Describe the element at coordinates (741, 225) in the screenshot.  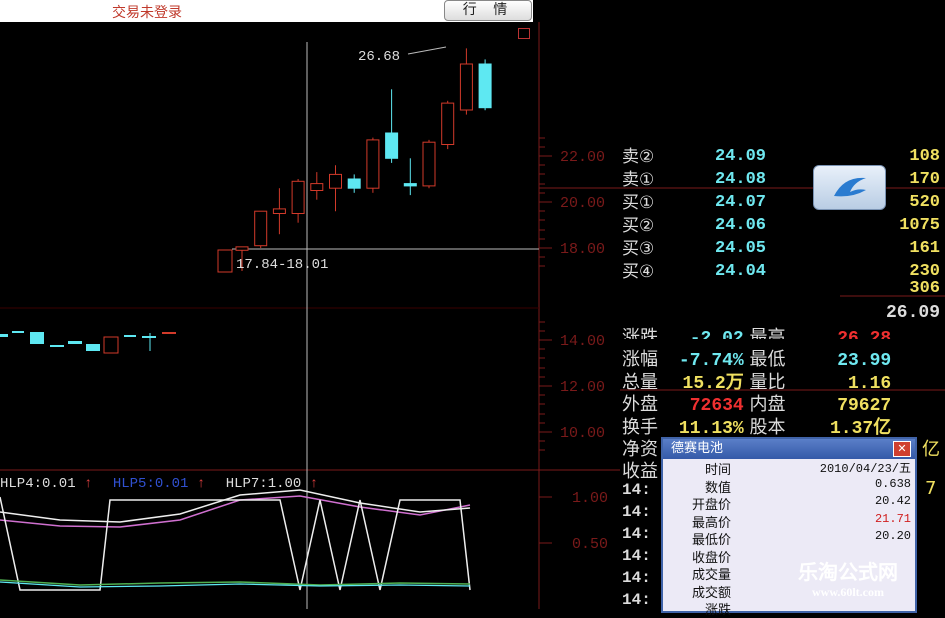
I see `orderbook-price: 24.06` at that location.